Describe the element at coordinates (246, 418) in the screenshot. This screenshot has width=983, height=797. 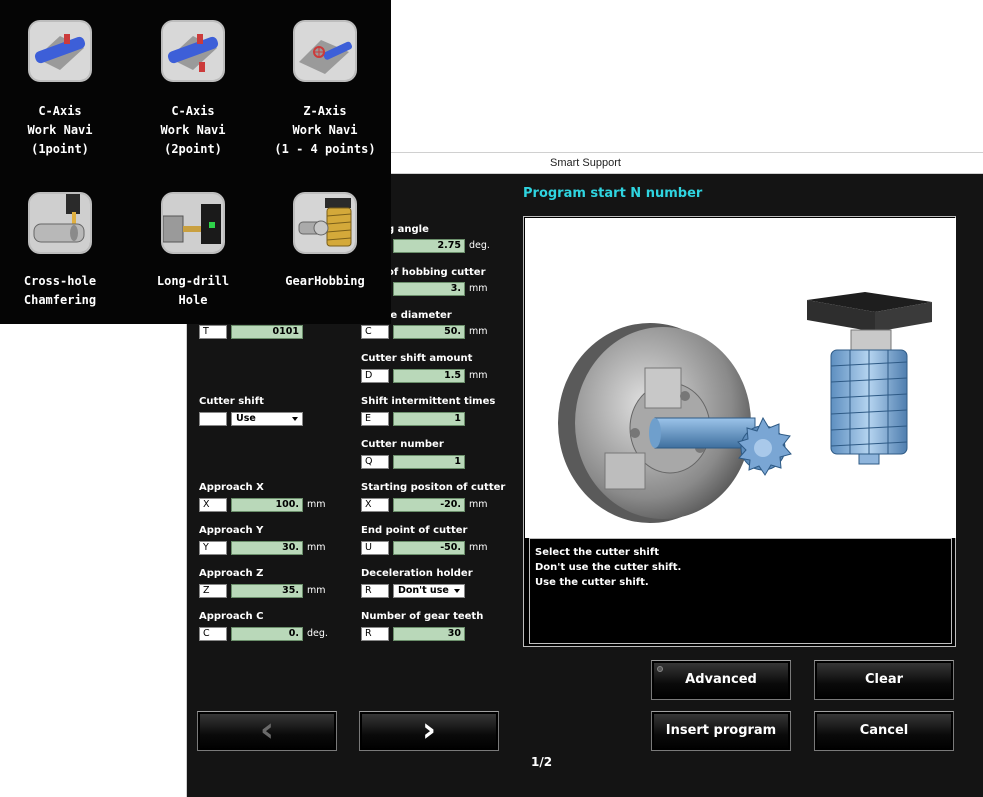
I see `cutter-shift-value: Use` at that location.